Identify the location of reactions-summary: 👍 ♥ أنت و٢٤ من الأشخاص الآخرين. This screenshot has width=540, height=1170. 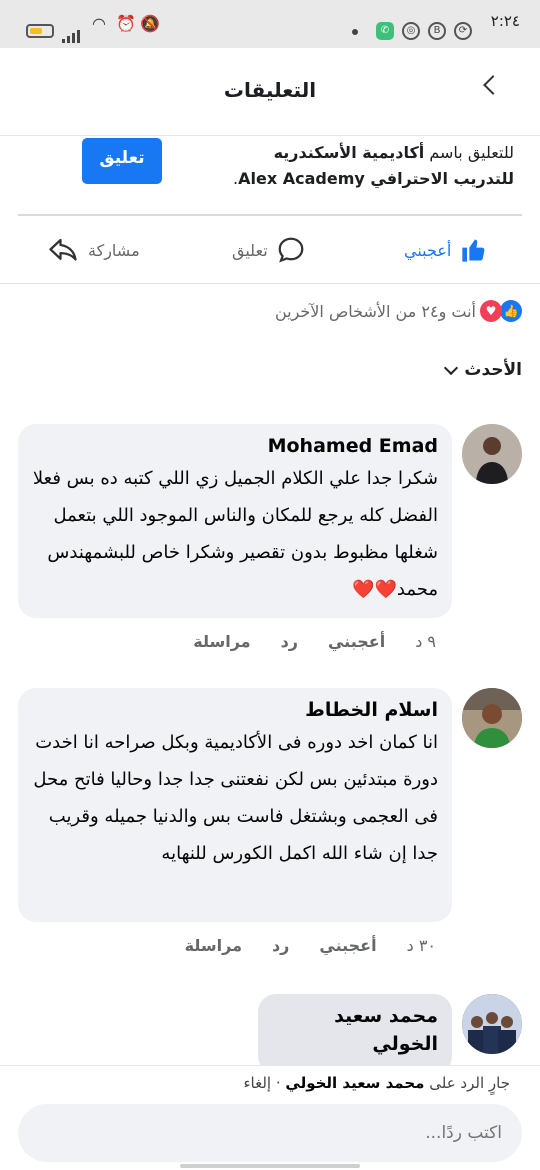
(381, 311).